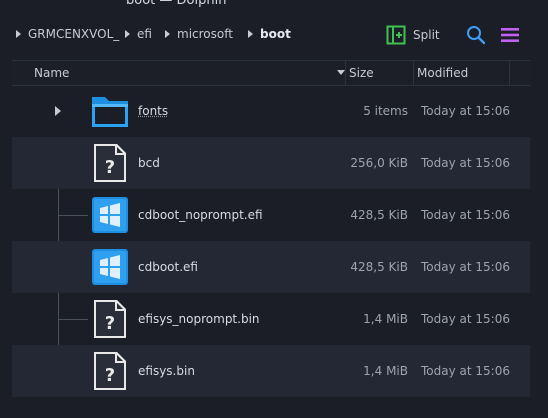 Image resolution: width=548 pixels, height=418 pixels. Describe the element at coordinates (361, 73) in the screenshot. I see `column-header-size: Size` at that location.